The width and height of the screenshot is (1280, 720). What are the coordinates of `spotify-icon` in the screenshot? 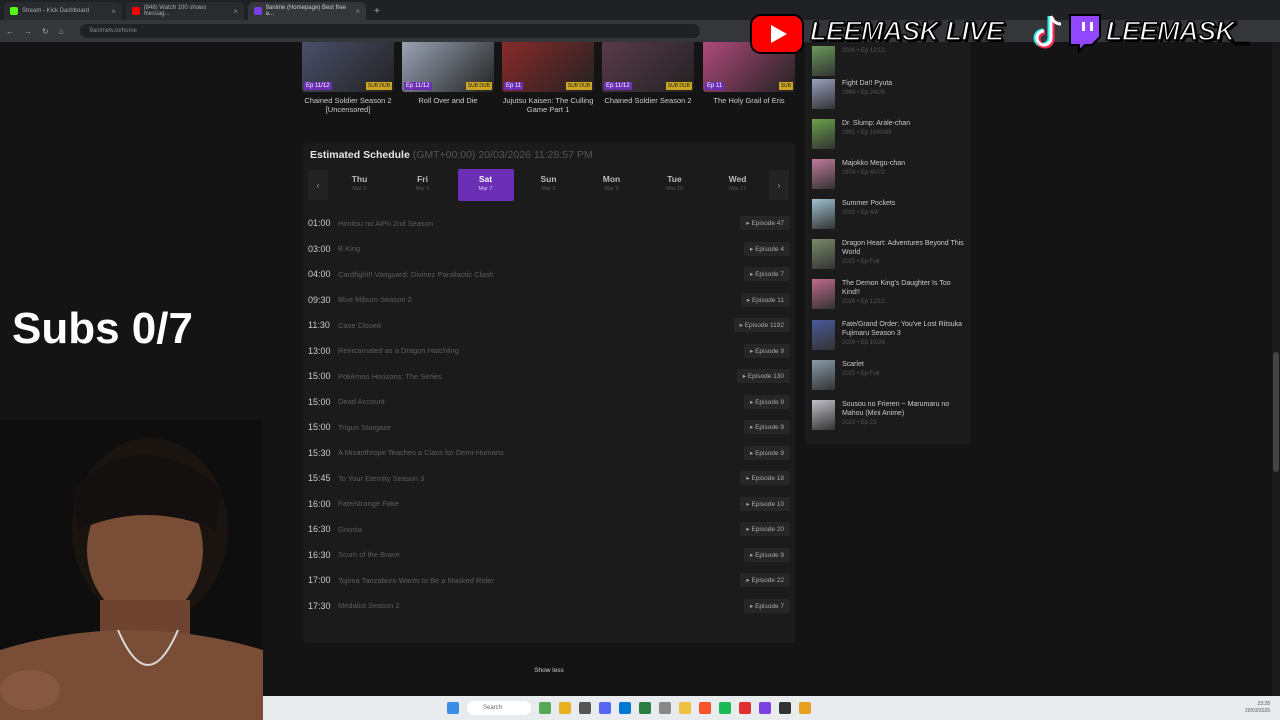 It's located at (725, 708).